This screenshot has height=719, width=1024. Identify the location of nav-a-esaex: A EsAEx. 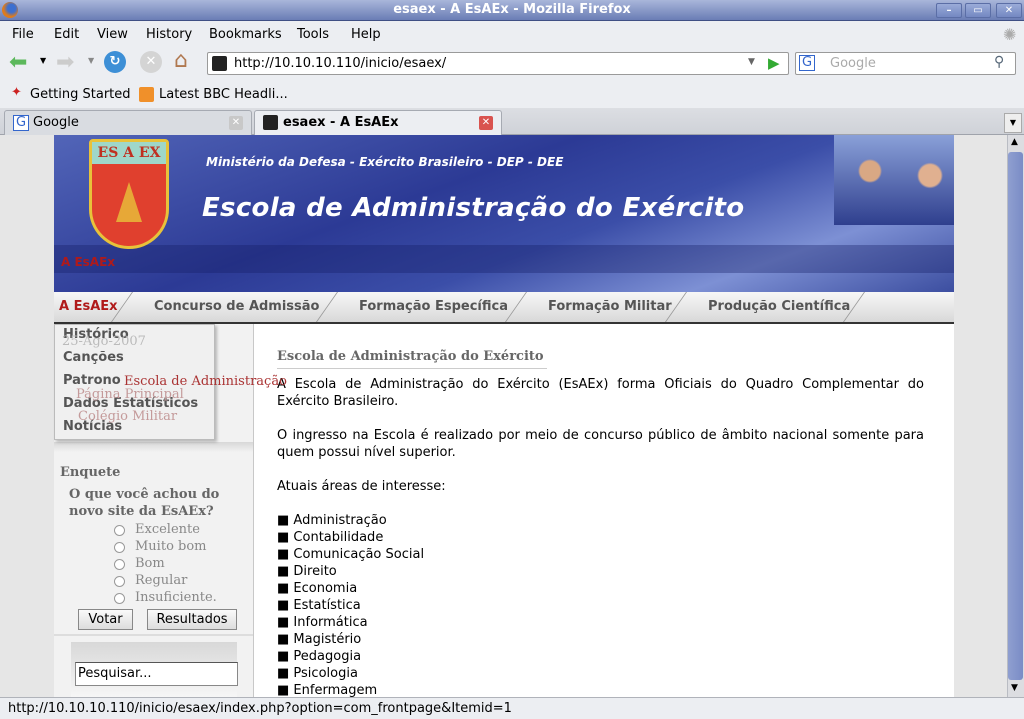
(88, 306).